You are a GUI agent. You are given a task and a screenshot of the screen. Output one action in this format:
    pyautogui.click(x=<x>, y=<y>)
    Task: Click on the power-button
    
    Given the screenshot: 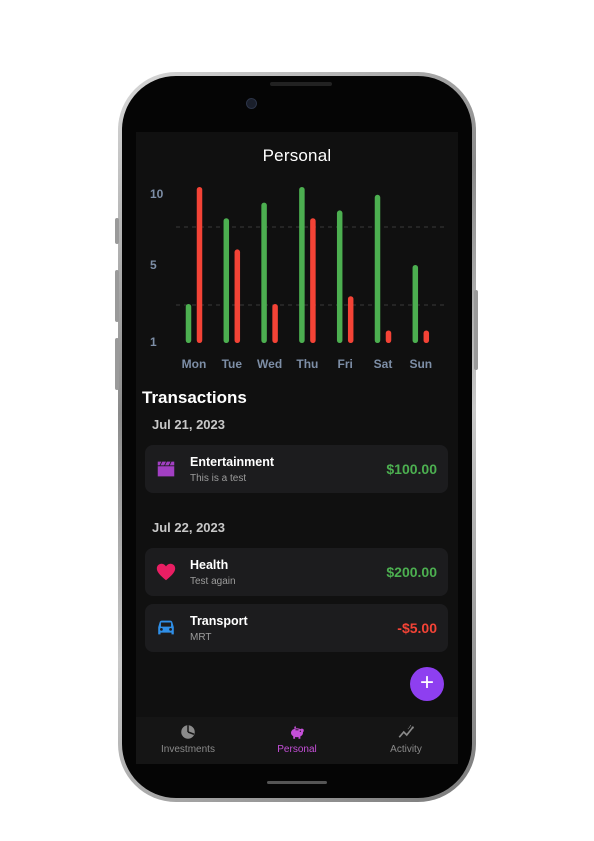 What is the action you would take?
    pyautogui.click(x=476, y=330)
    